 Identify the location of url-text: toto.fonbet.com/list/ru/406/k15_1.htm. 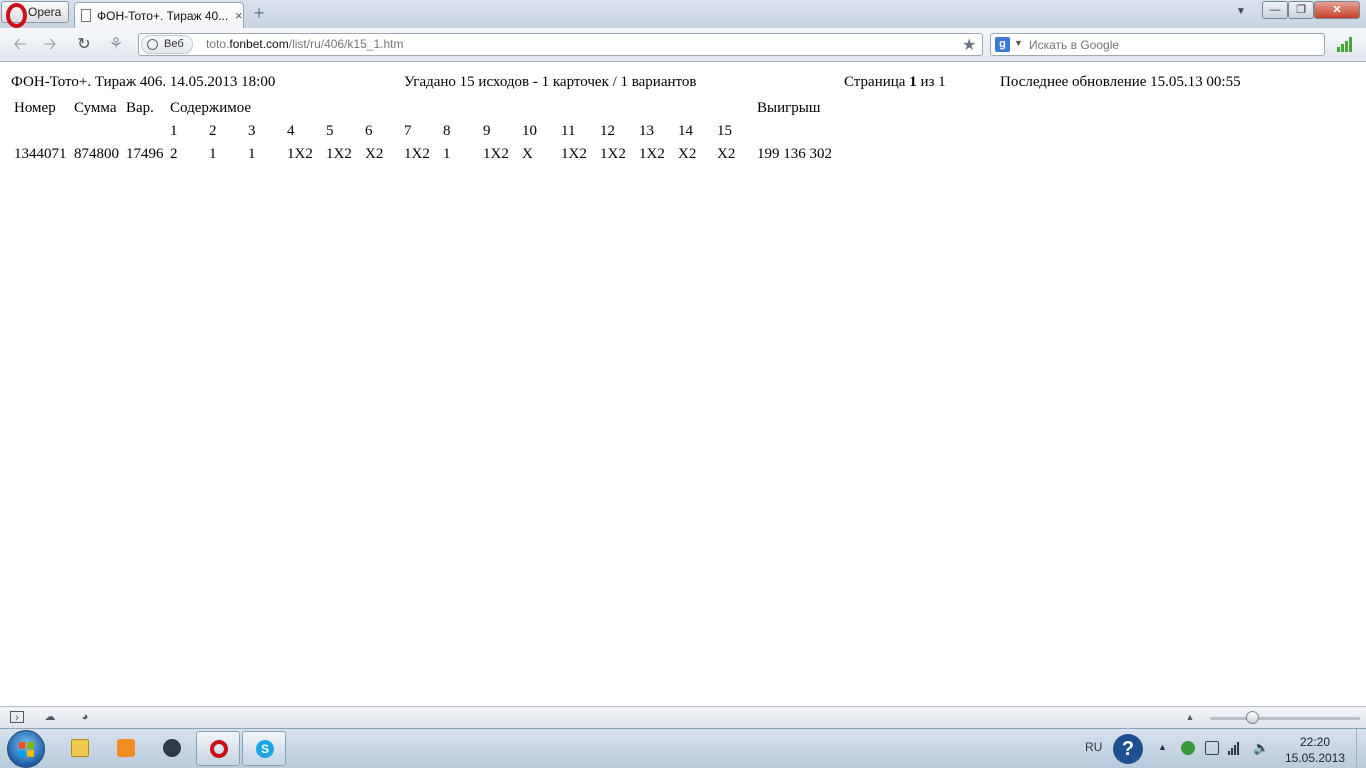
(304, 44).